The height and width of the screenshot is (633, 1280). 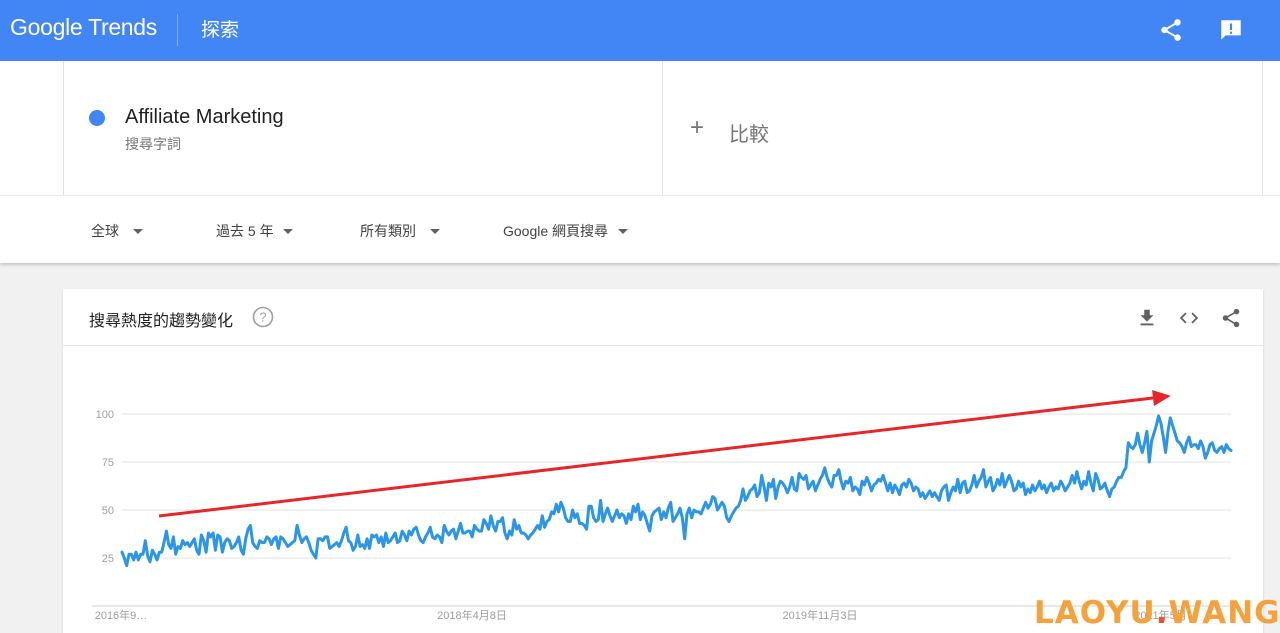 I want to click on y-tick-label: 50, so click(x=108, y=511).